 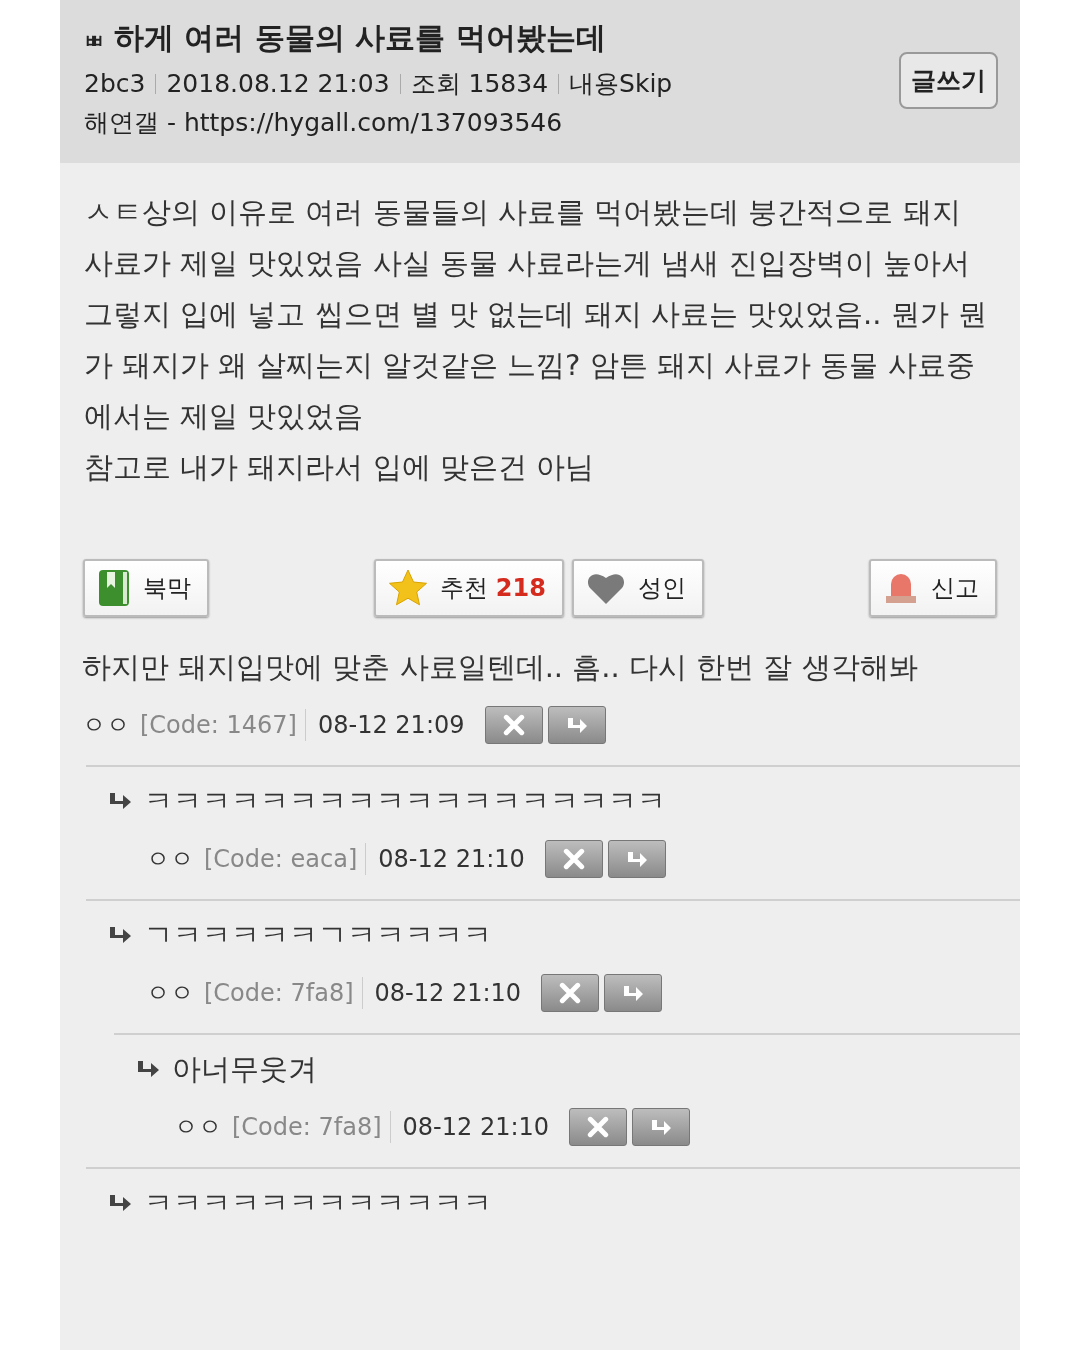 I want to click on book-icon, so click(x=114, y=588).